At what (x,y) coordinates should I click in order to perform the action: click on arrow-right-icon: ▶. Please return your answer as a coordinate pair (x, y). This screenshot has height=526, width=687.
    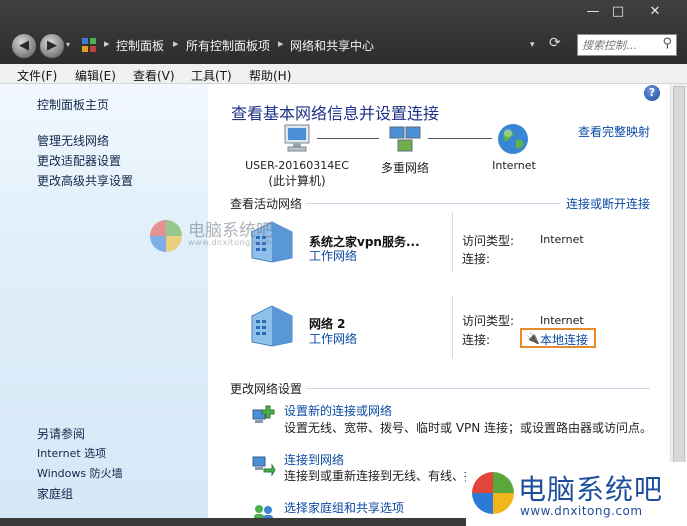
    Looking at the image, I should click on (52, 45).